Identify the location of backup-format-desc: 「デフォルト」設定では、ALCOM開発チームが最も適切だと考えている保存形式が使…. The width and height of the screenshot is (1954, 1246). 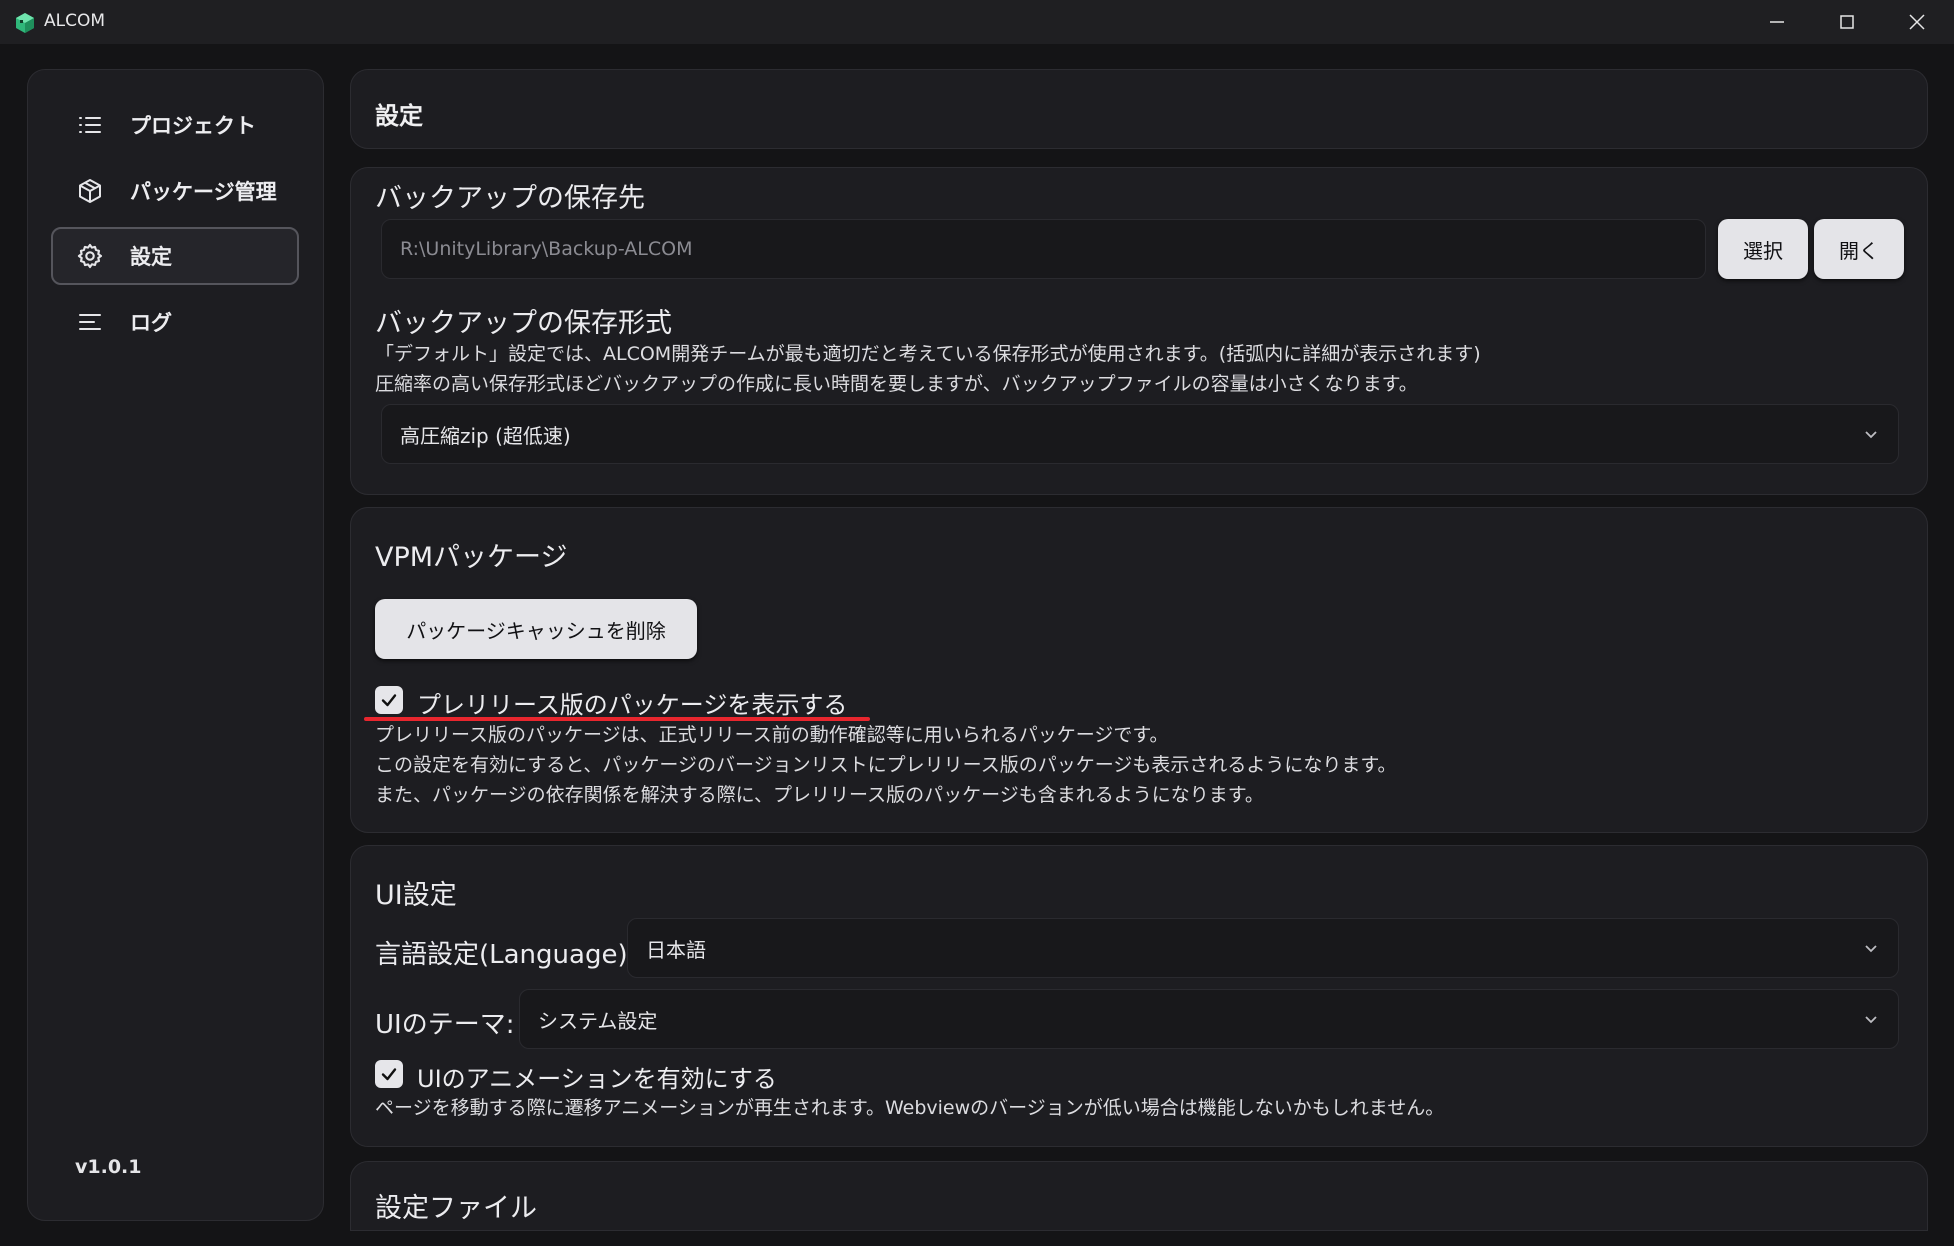
(928, 354).